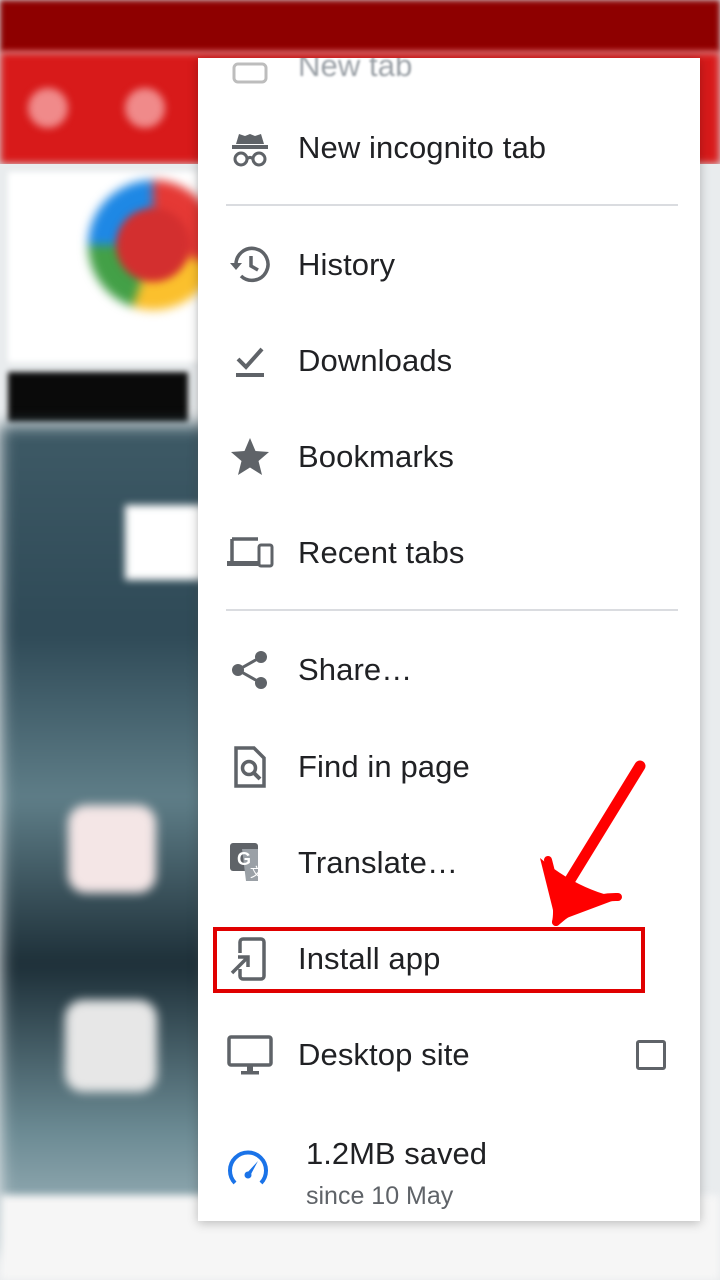  Describe the element at coordinates (355, 70) in the screenshot. I see `menu-item-label: New tab` at that location.